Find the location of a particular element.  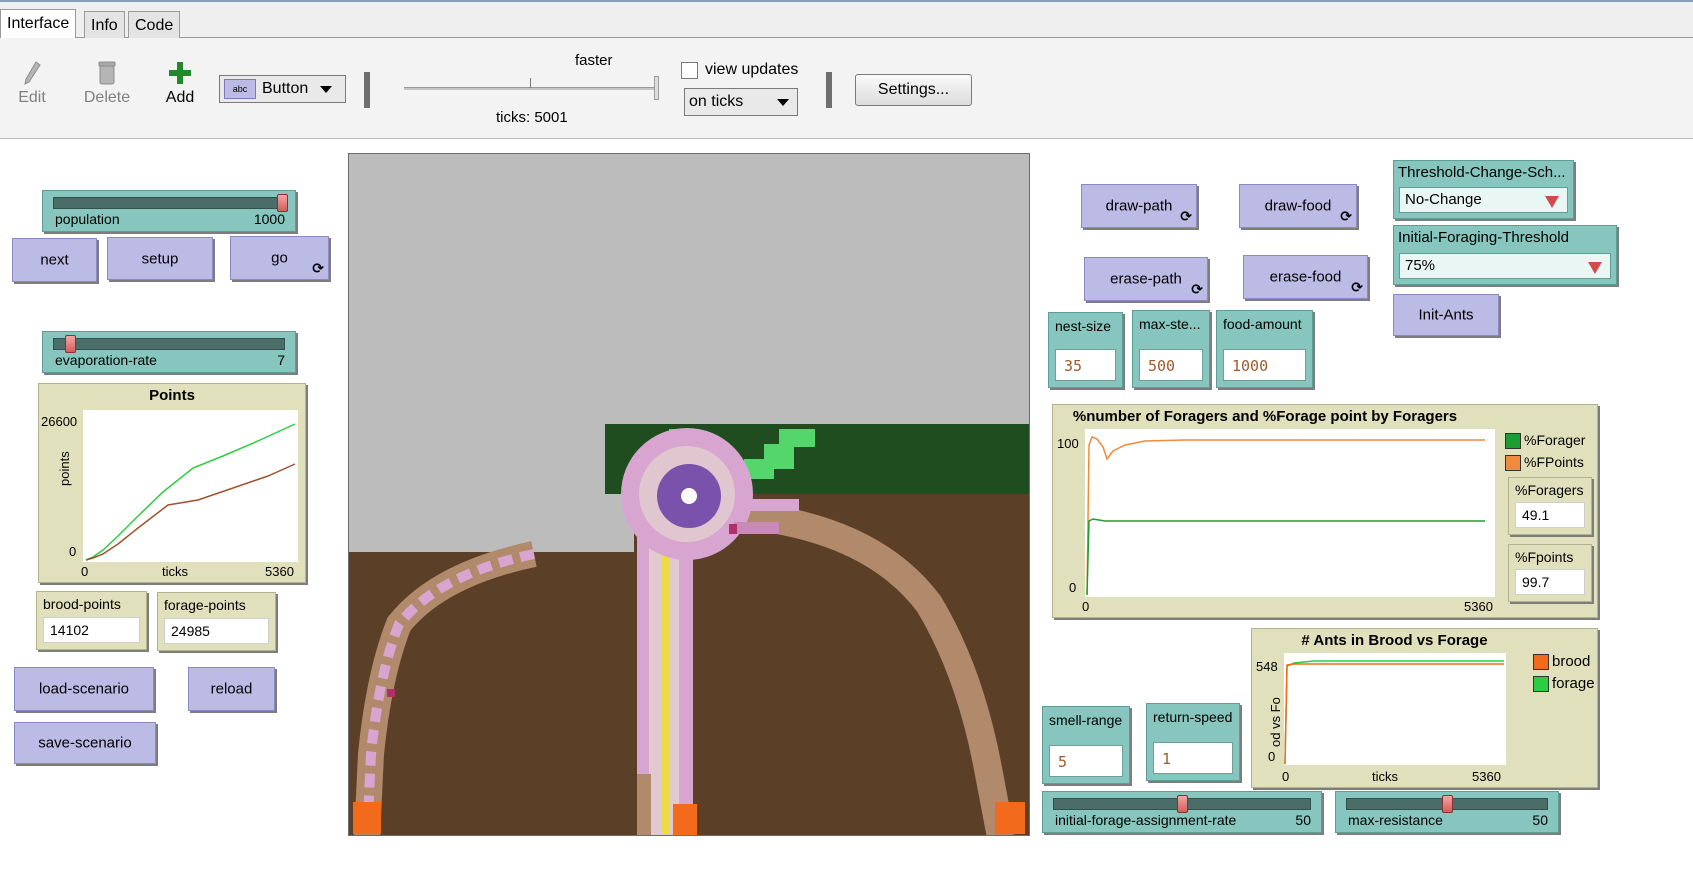

reload-label: reload is located at coordinates (231, 689).